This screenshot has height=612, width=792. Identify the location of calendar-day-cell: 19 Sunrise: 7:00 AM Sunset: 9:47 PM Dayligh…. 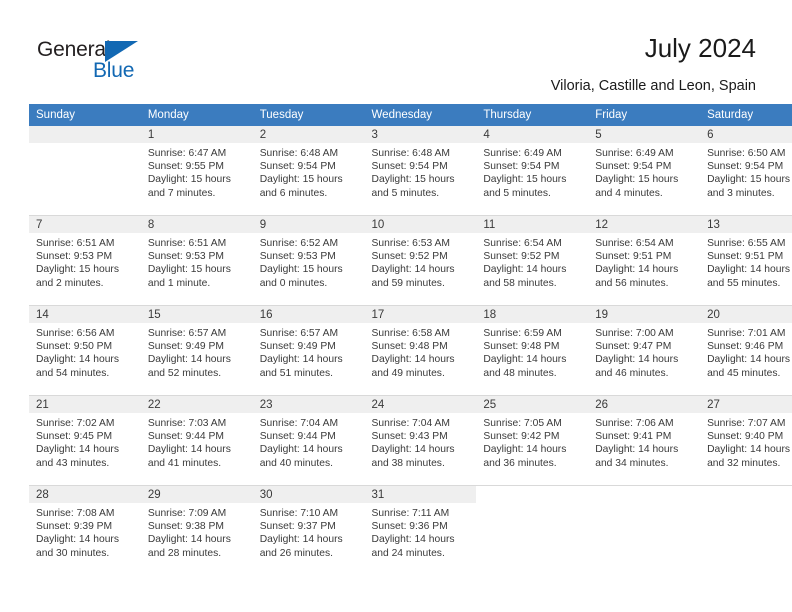
(644, 350).